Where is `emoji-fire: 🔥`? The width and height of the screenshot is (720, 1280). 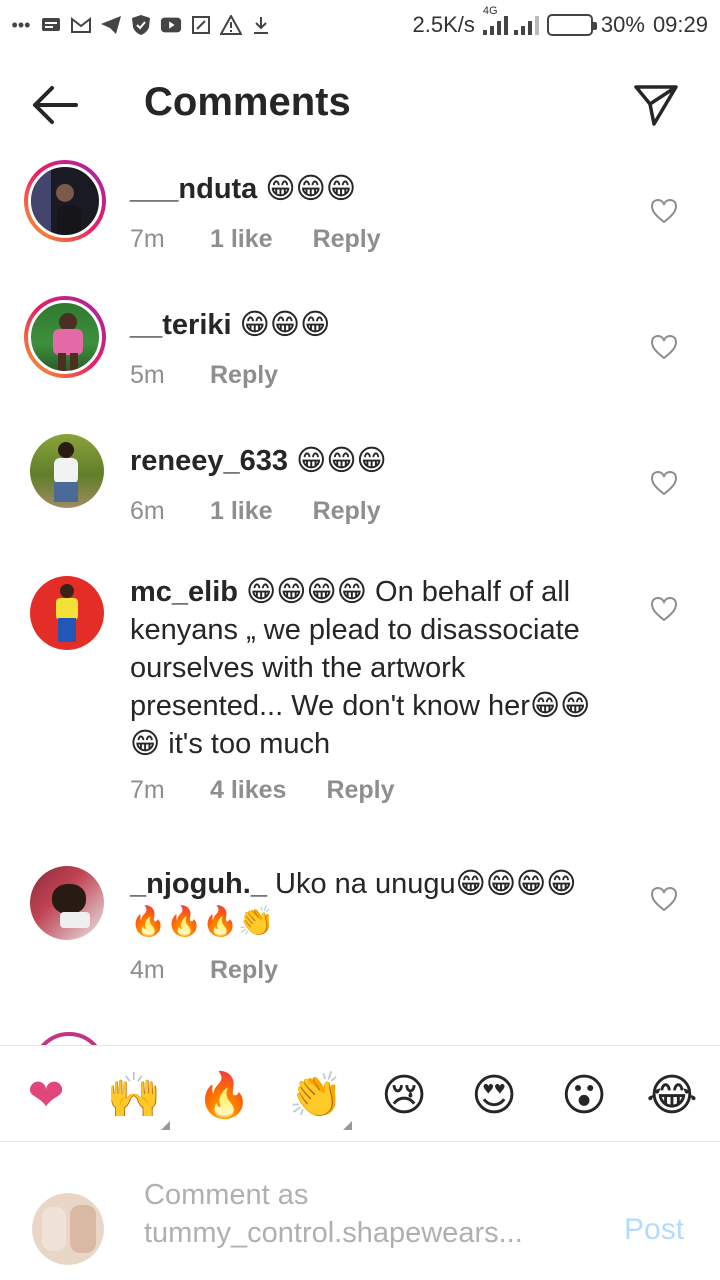 emoji-fire: 🔥 is located at coordinates (224, 1096).